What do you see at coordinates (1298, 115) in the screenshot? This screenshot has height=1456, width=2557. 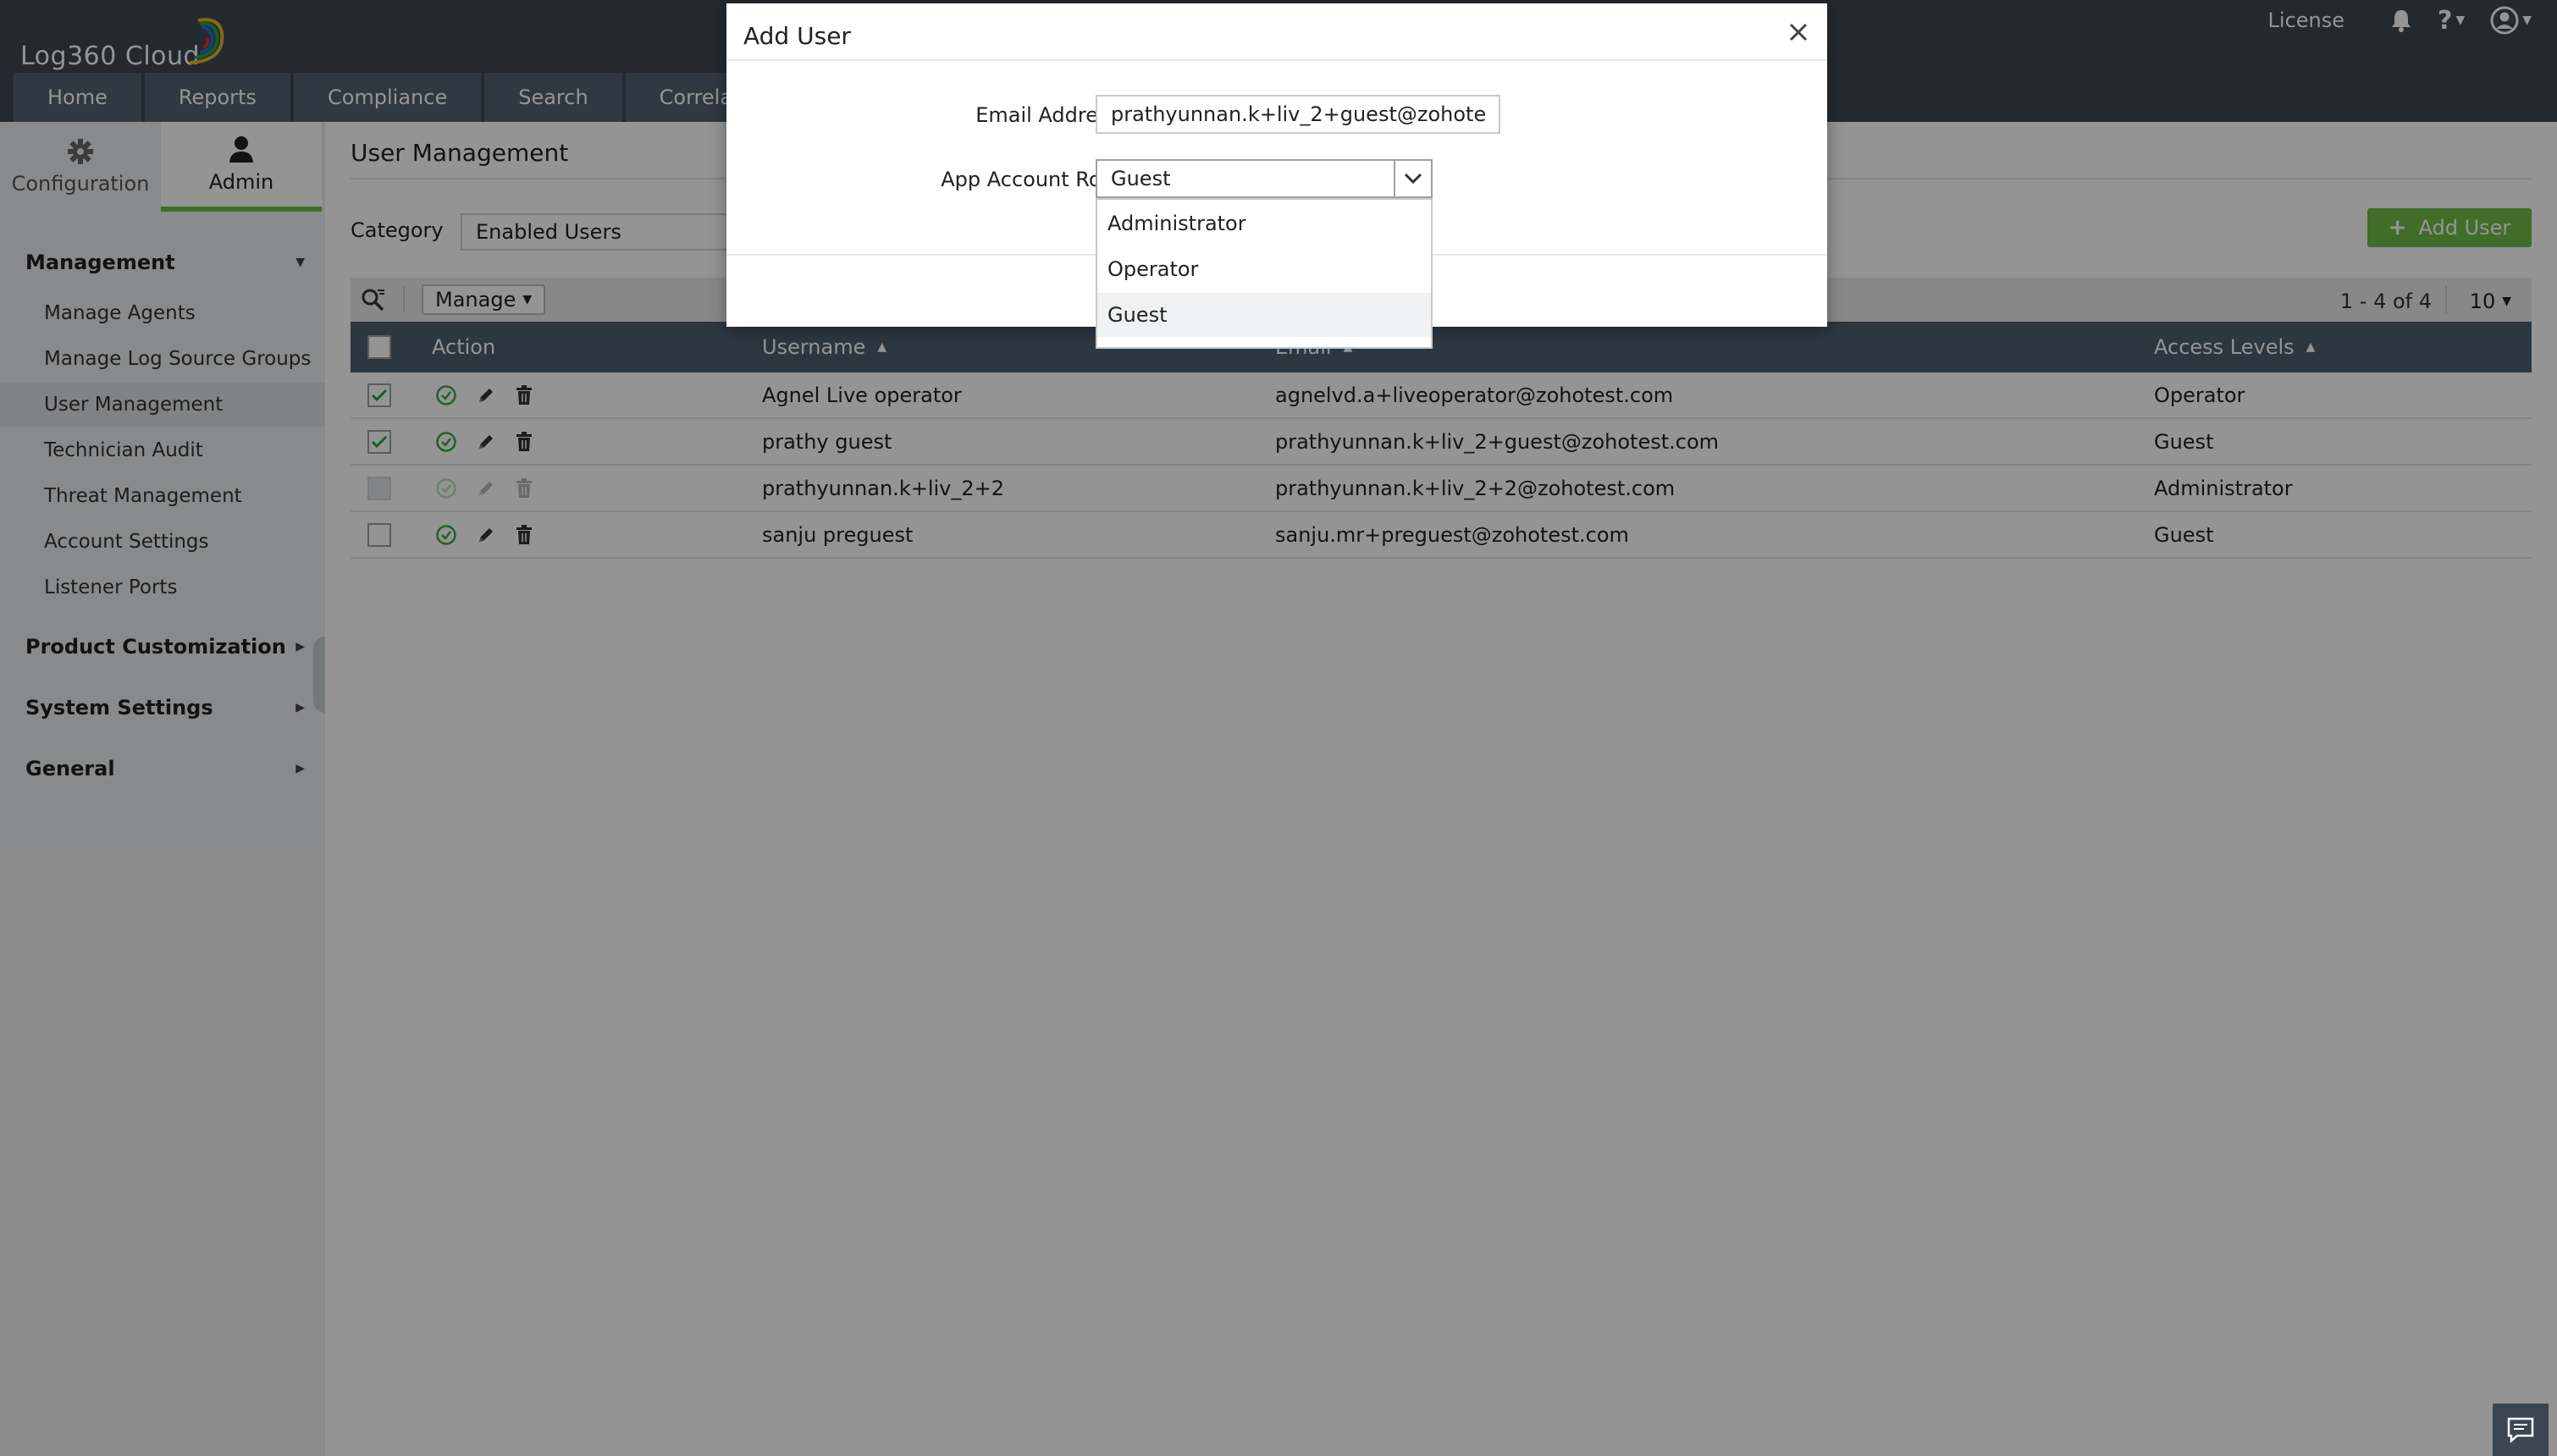 I see `email-address-input` at bounding box center [1298, 115].